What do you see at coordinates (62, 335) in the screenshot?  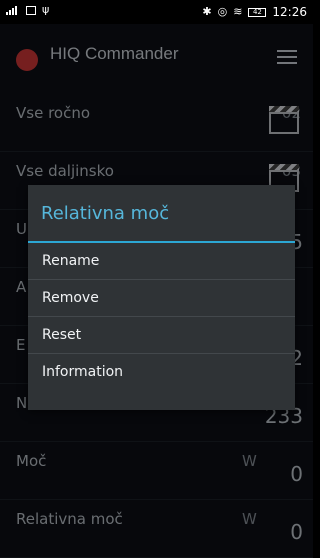 I see `menu-item-label: Reset` at bounding box center [62, 335].